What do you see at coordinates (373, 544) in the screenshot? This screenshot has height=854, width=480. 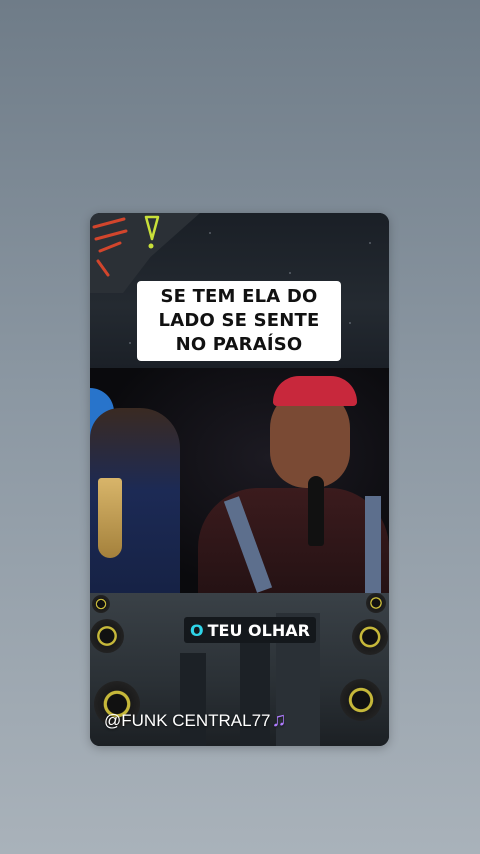 I see `overall-strap-right` at bounding box center [373, 544].